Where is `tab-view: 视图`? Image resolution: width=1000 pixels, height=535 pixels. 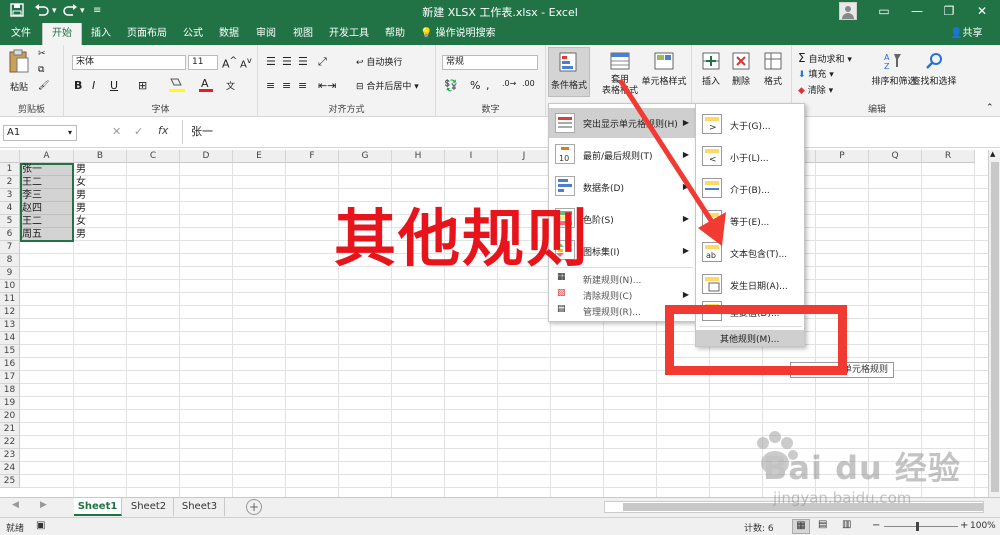
tab-view: 视图 is located at coordinates (303, 34).